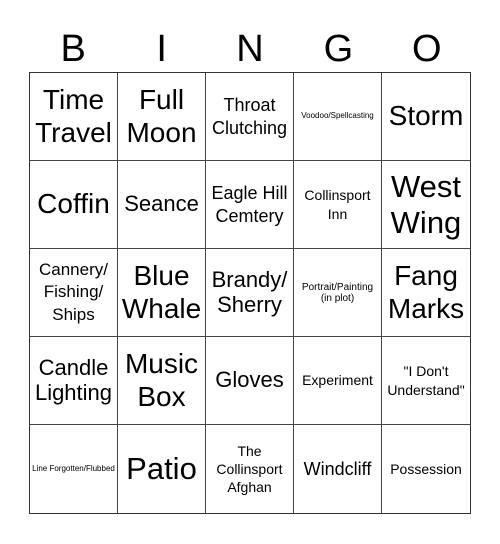  I want to click on bingo-cell: Candle Lighting, so click(74, 381).